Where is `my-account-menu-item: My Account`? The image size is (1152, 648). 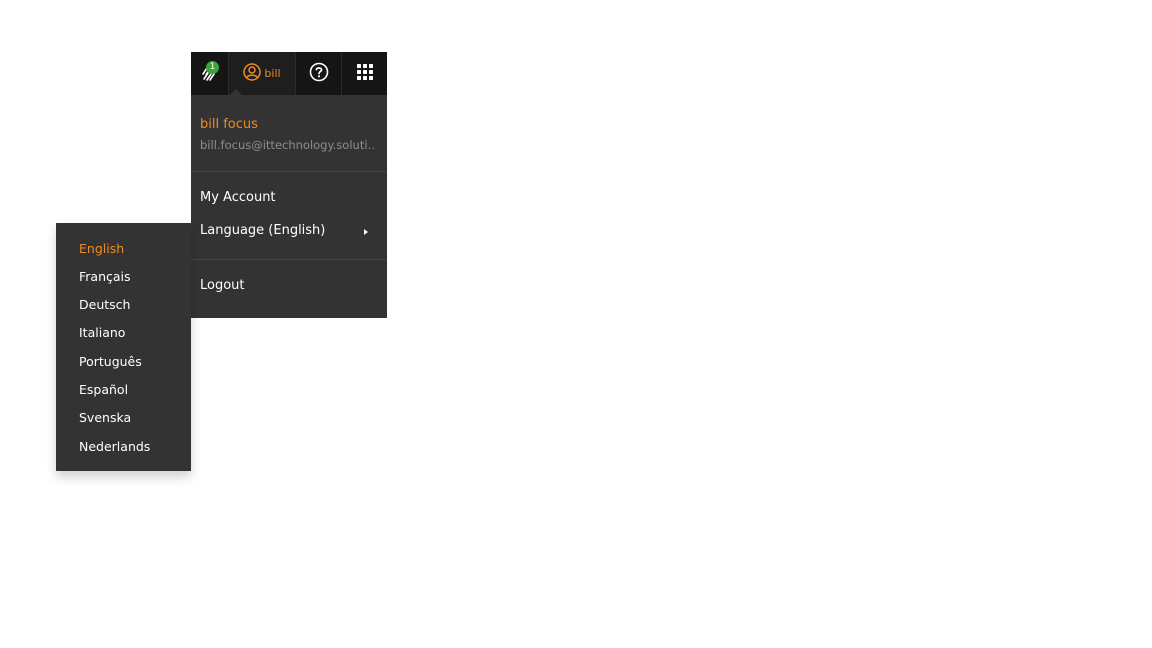
my-account-menu-item: My Account is located at coordinates (238, 197).